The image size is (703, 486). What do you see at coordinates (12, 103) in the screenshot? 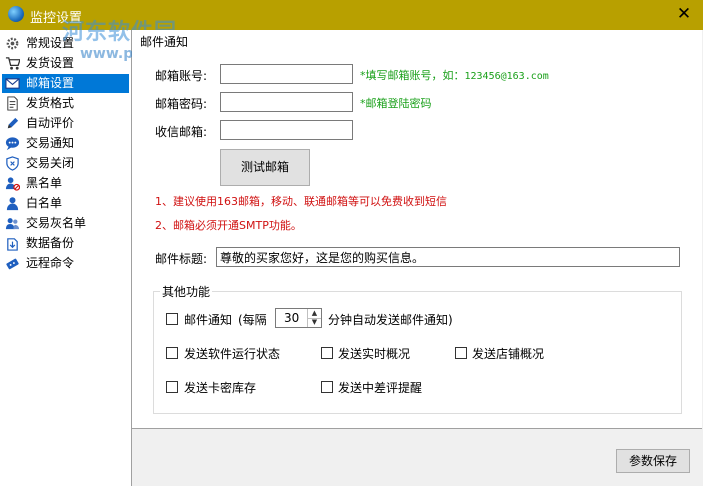
I see `document-icon` at bounding box center [12, 103].